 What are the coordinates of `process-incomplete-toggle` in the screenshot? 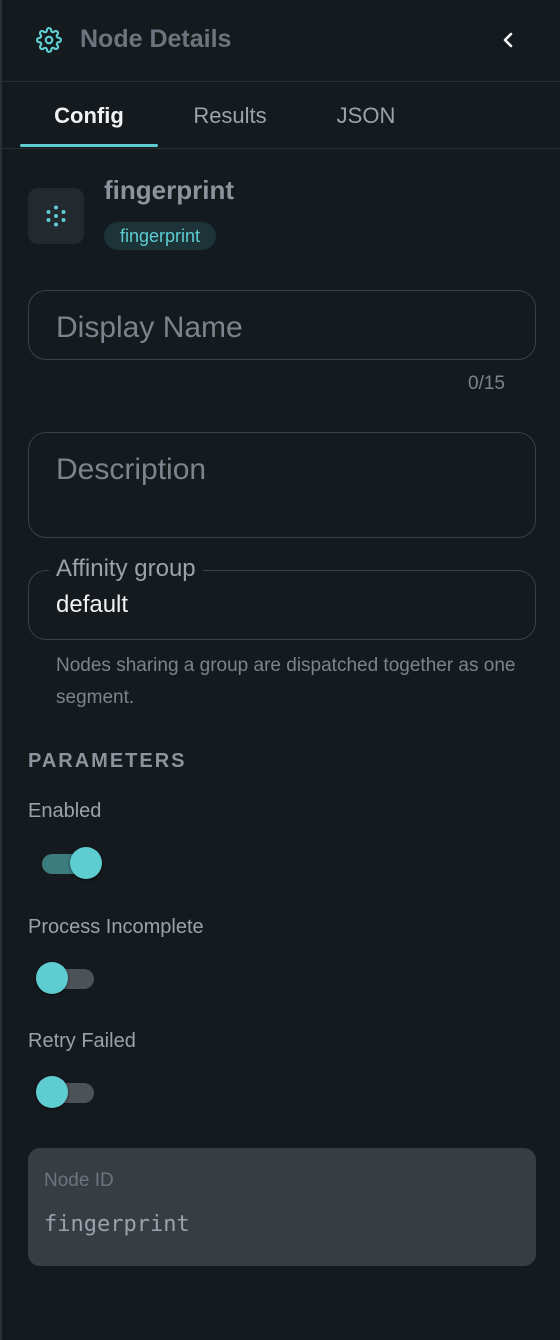 It's located at (69, 978).